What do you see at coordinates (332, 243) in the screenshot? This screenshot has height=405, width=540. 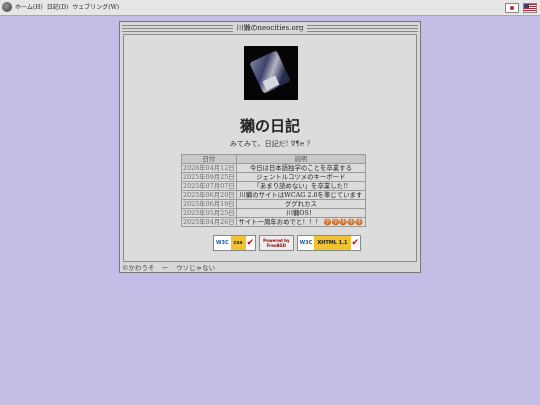 I see `xhtml-label: XHTML 1.1` at bounding box center [332, 243].